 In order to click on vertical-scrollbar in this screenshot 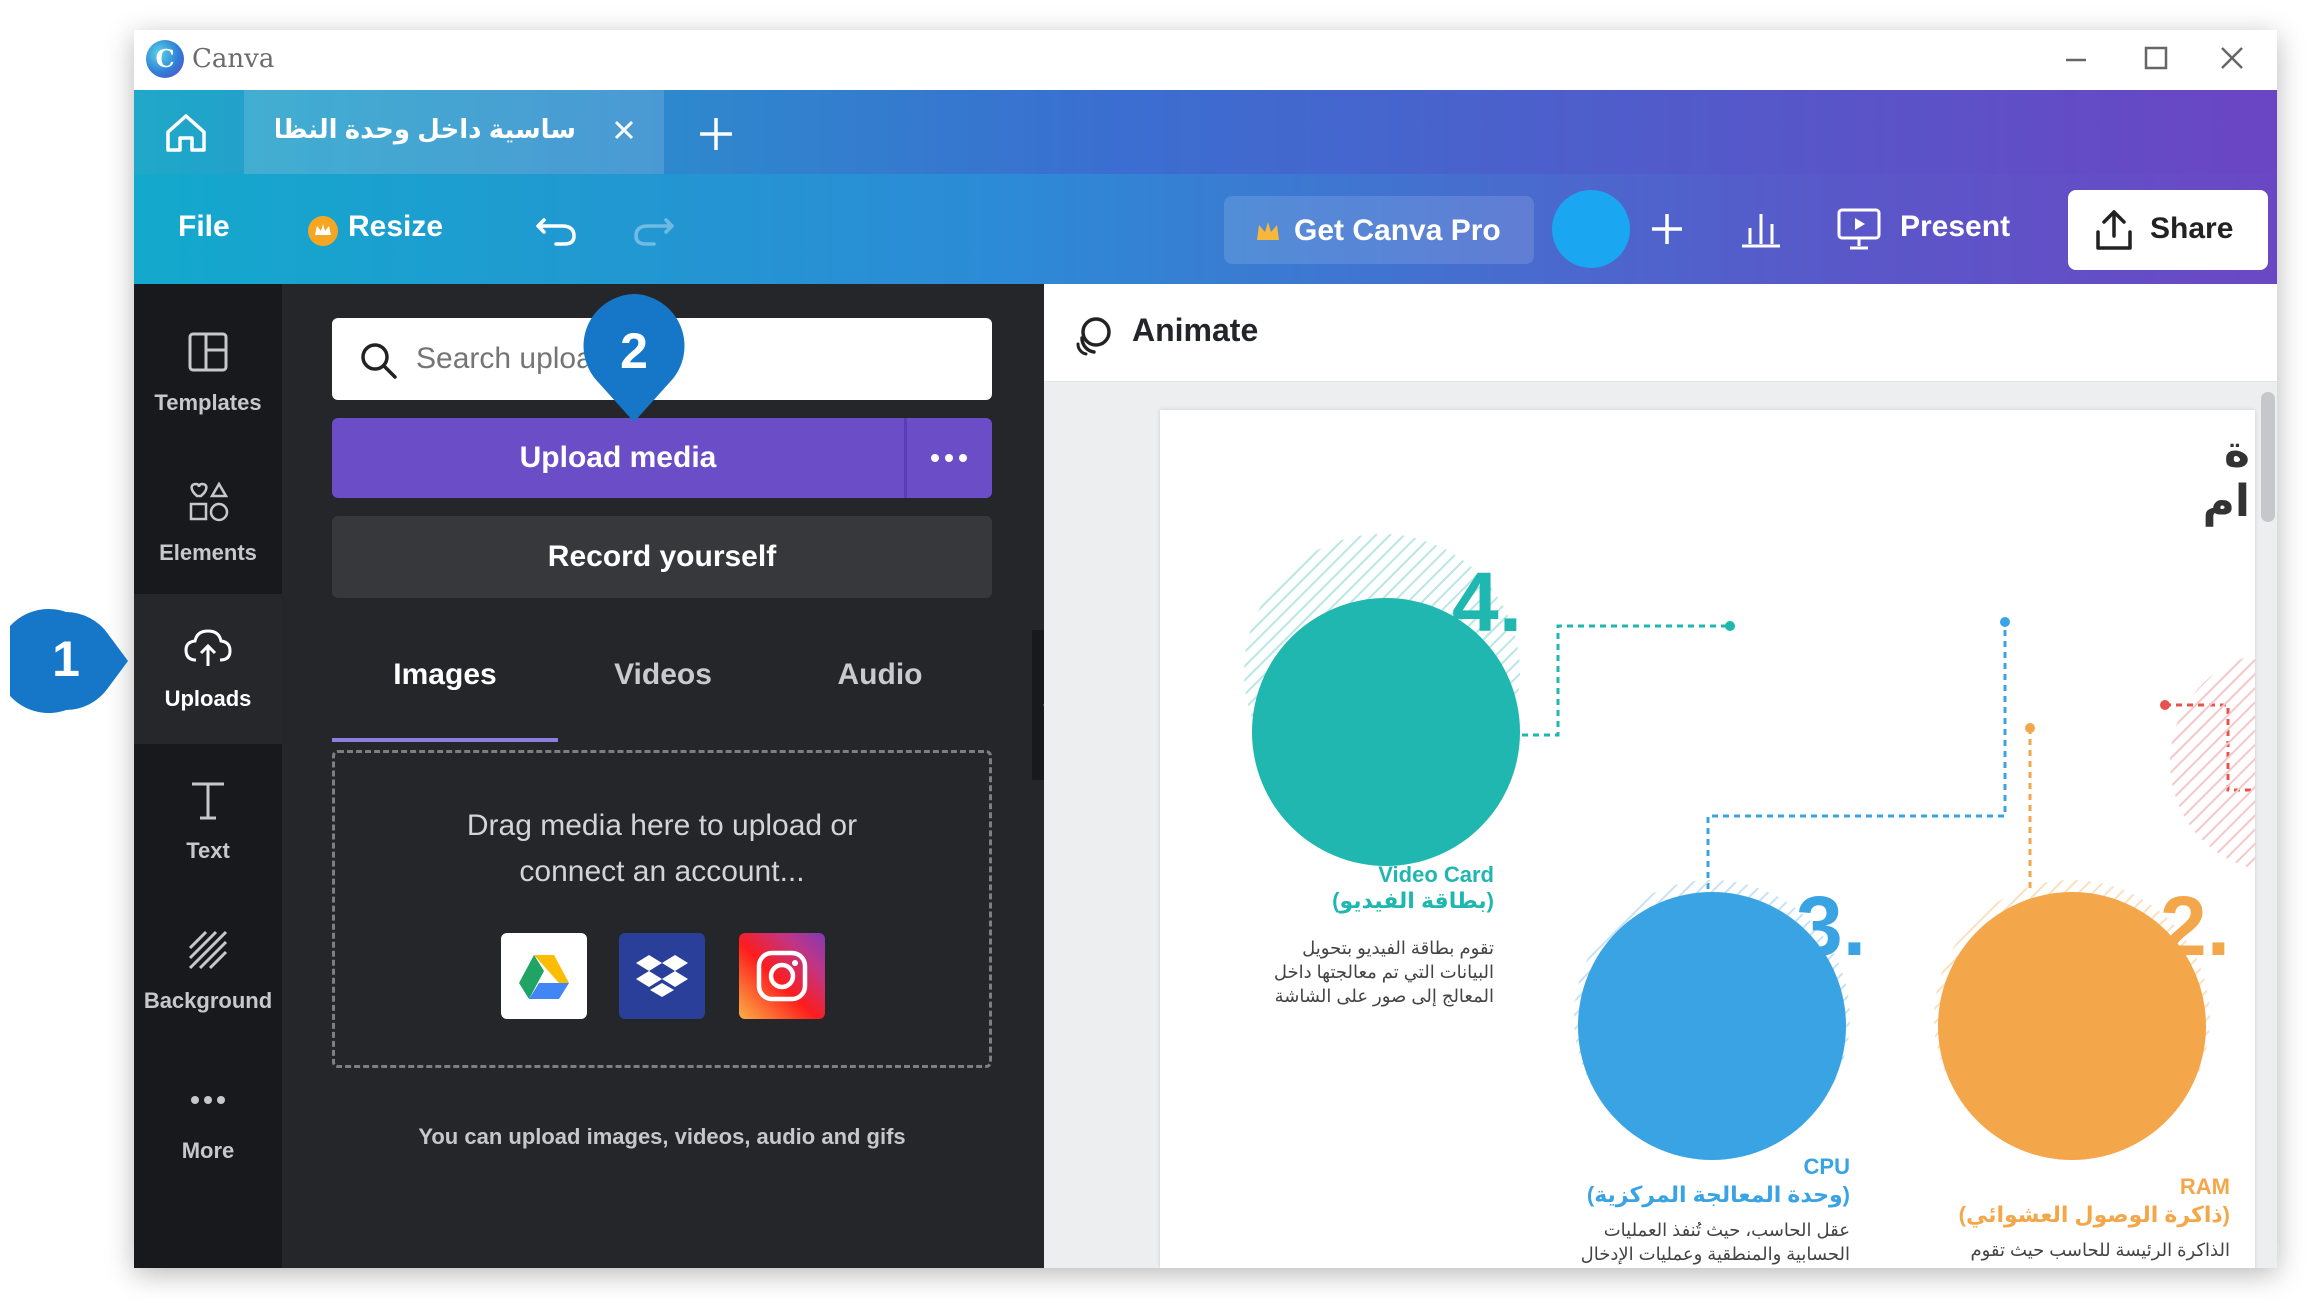, I will do `click(2268, 457)`.